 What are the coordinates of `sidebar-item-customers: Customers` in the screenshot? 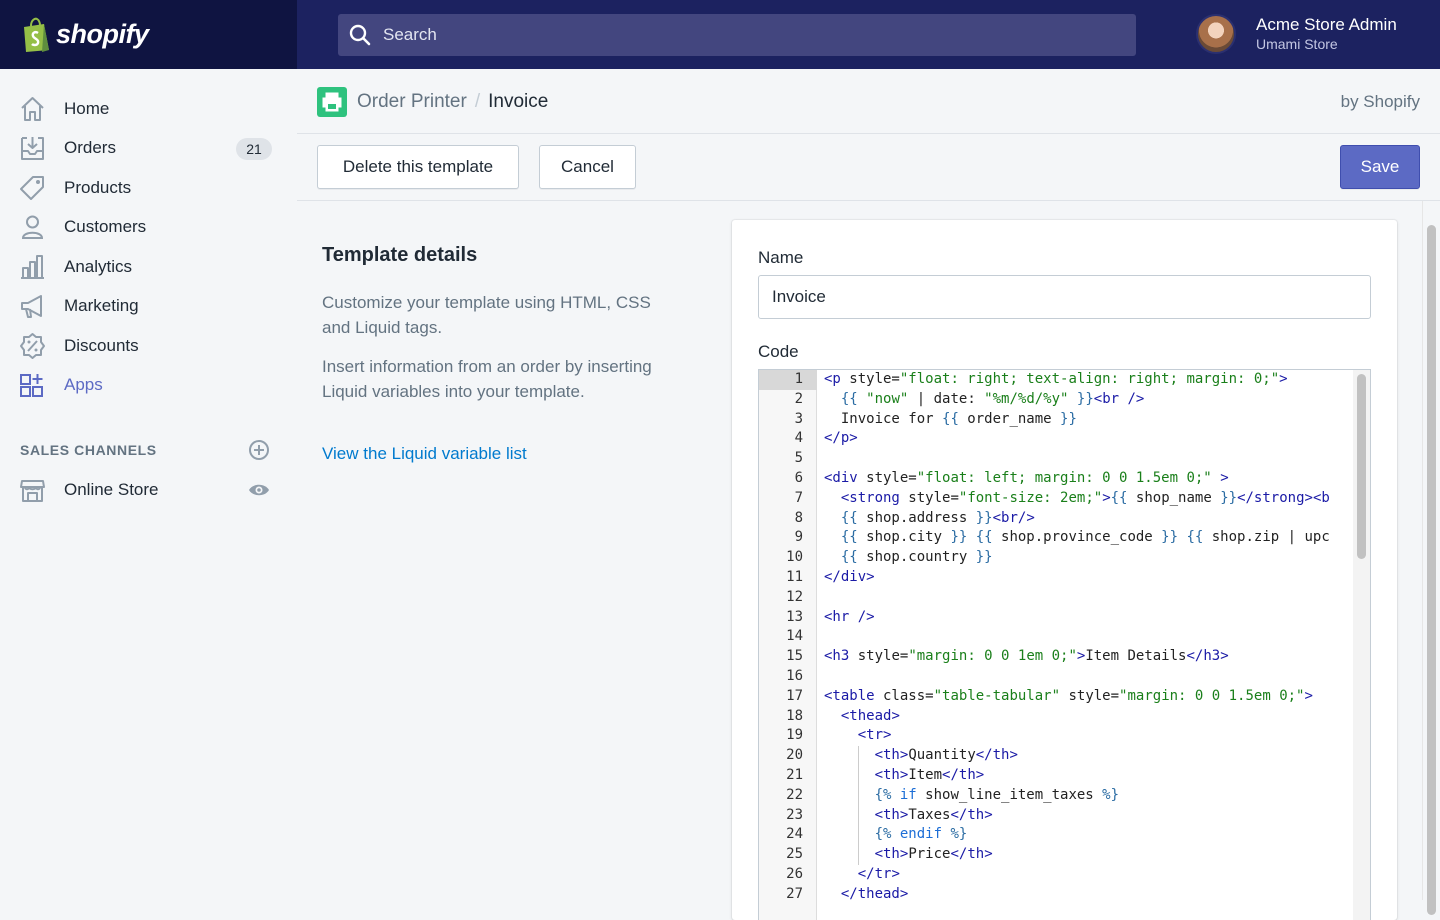 It's located at (148, 227).